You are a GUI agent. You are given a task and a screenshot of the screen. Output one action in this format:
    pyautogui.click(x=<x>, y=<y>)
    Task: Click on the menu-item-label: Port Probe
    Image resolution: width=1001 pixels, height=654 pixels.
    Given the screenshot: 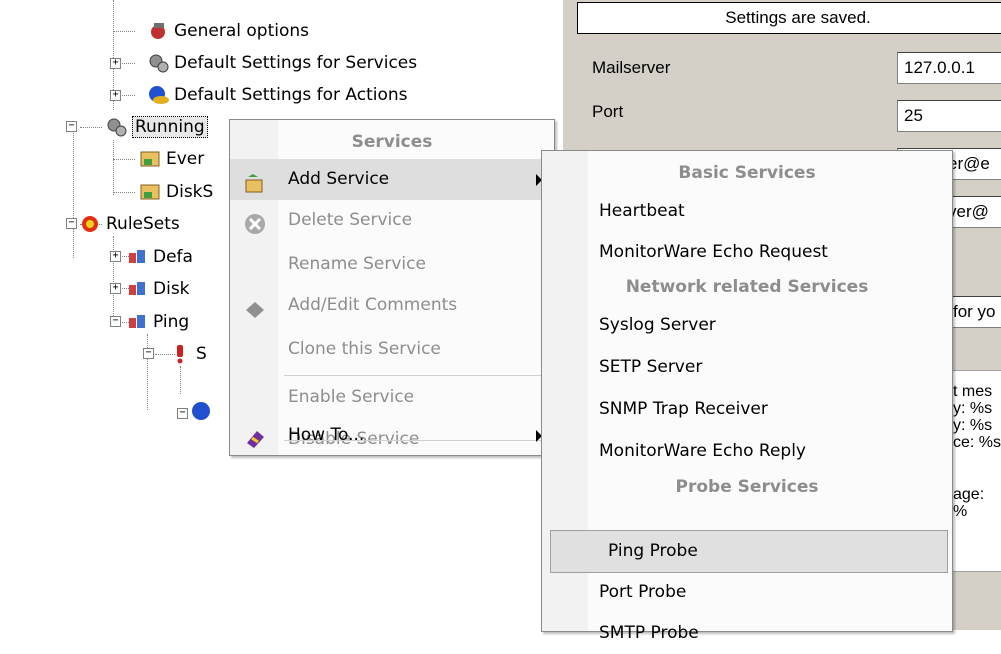 What is the action you would take?
    pyautogui.click(x=643, y=592)
    